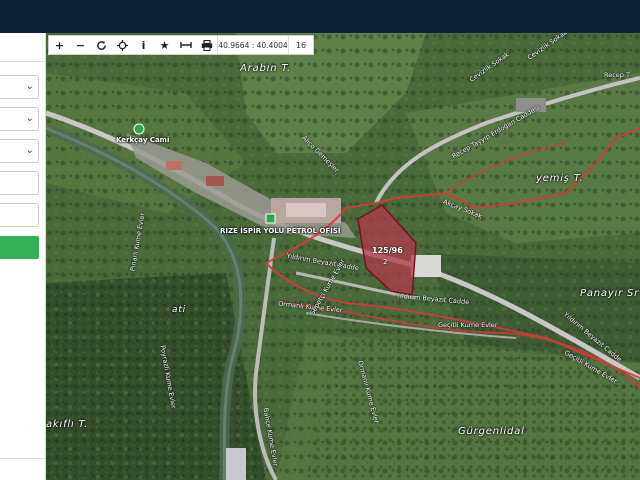 The height and width of the screenshot is (480, 640). Describe the element at coordinates (101, 45) in the screenshot. I see `refresh-icon` at that location.